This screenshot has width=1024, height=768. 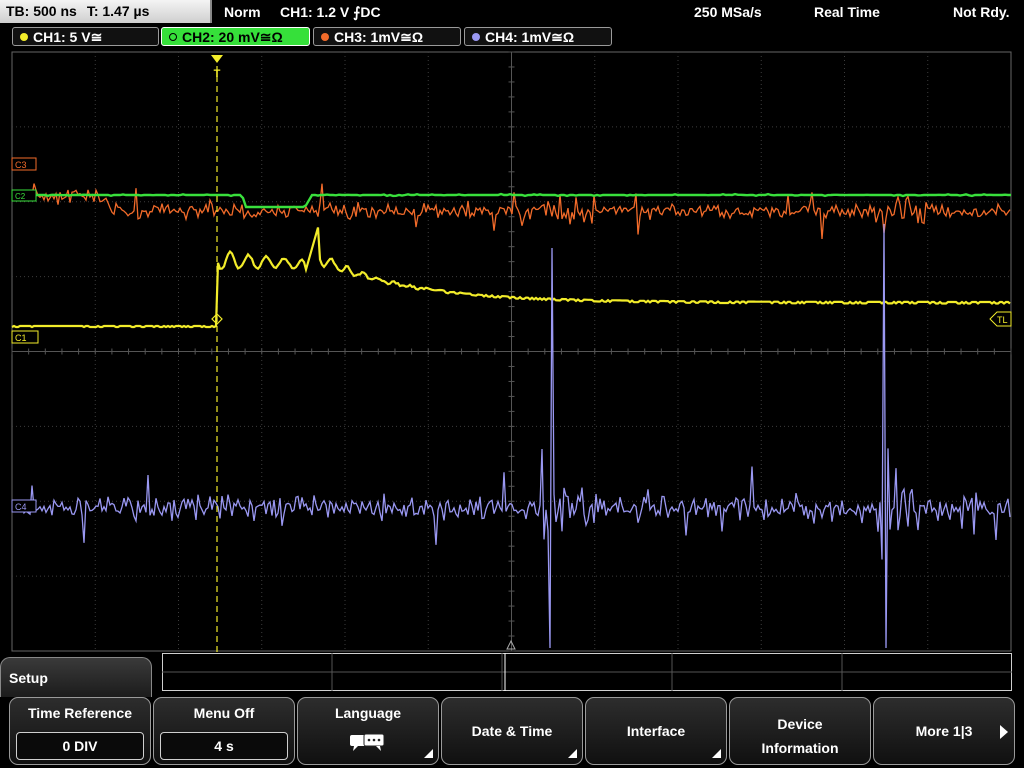 I want to click on menu-title: Setup, so click(x=28, y=678).